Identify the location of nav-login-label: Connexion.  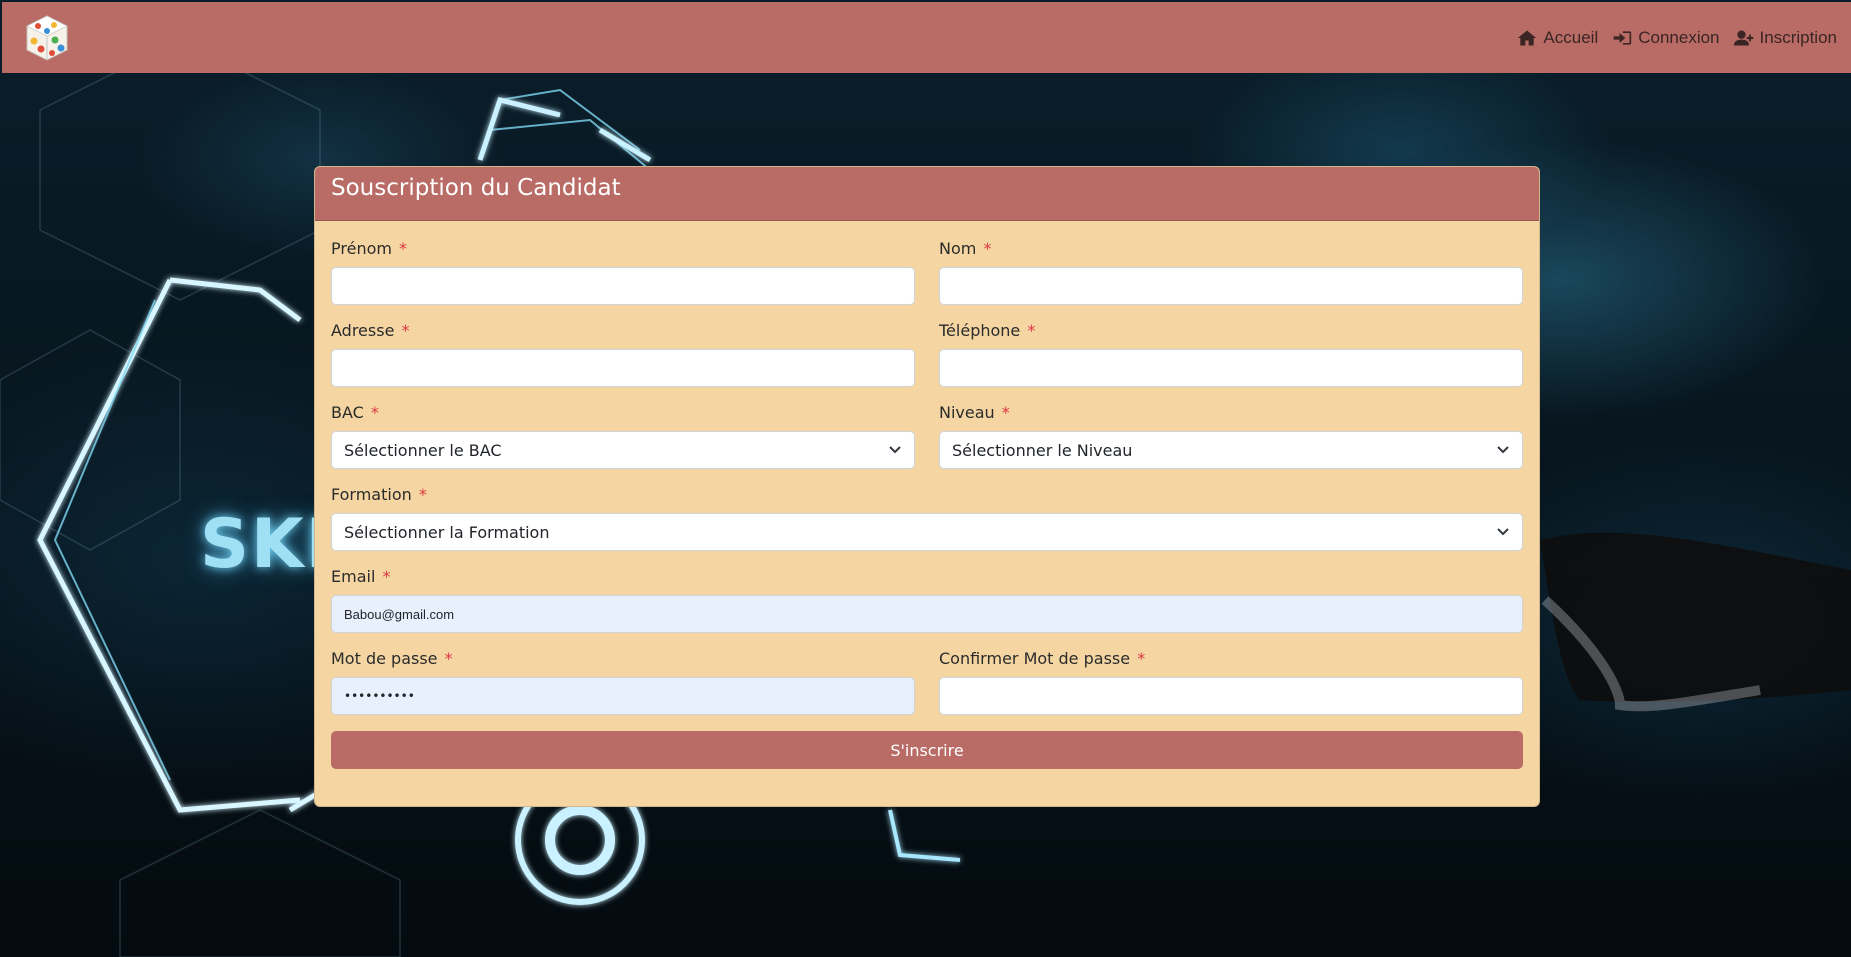
(1679, 37).